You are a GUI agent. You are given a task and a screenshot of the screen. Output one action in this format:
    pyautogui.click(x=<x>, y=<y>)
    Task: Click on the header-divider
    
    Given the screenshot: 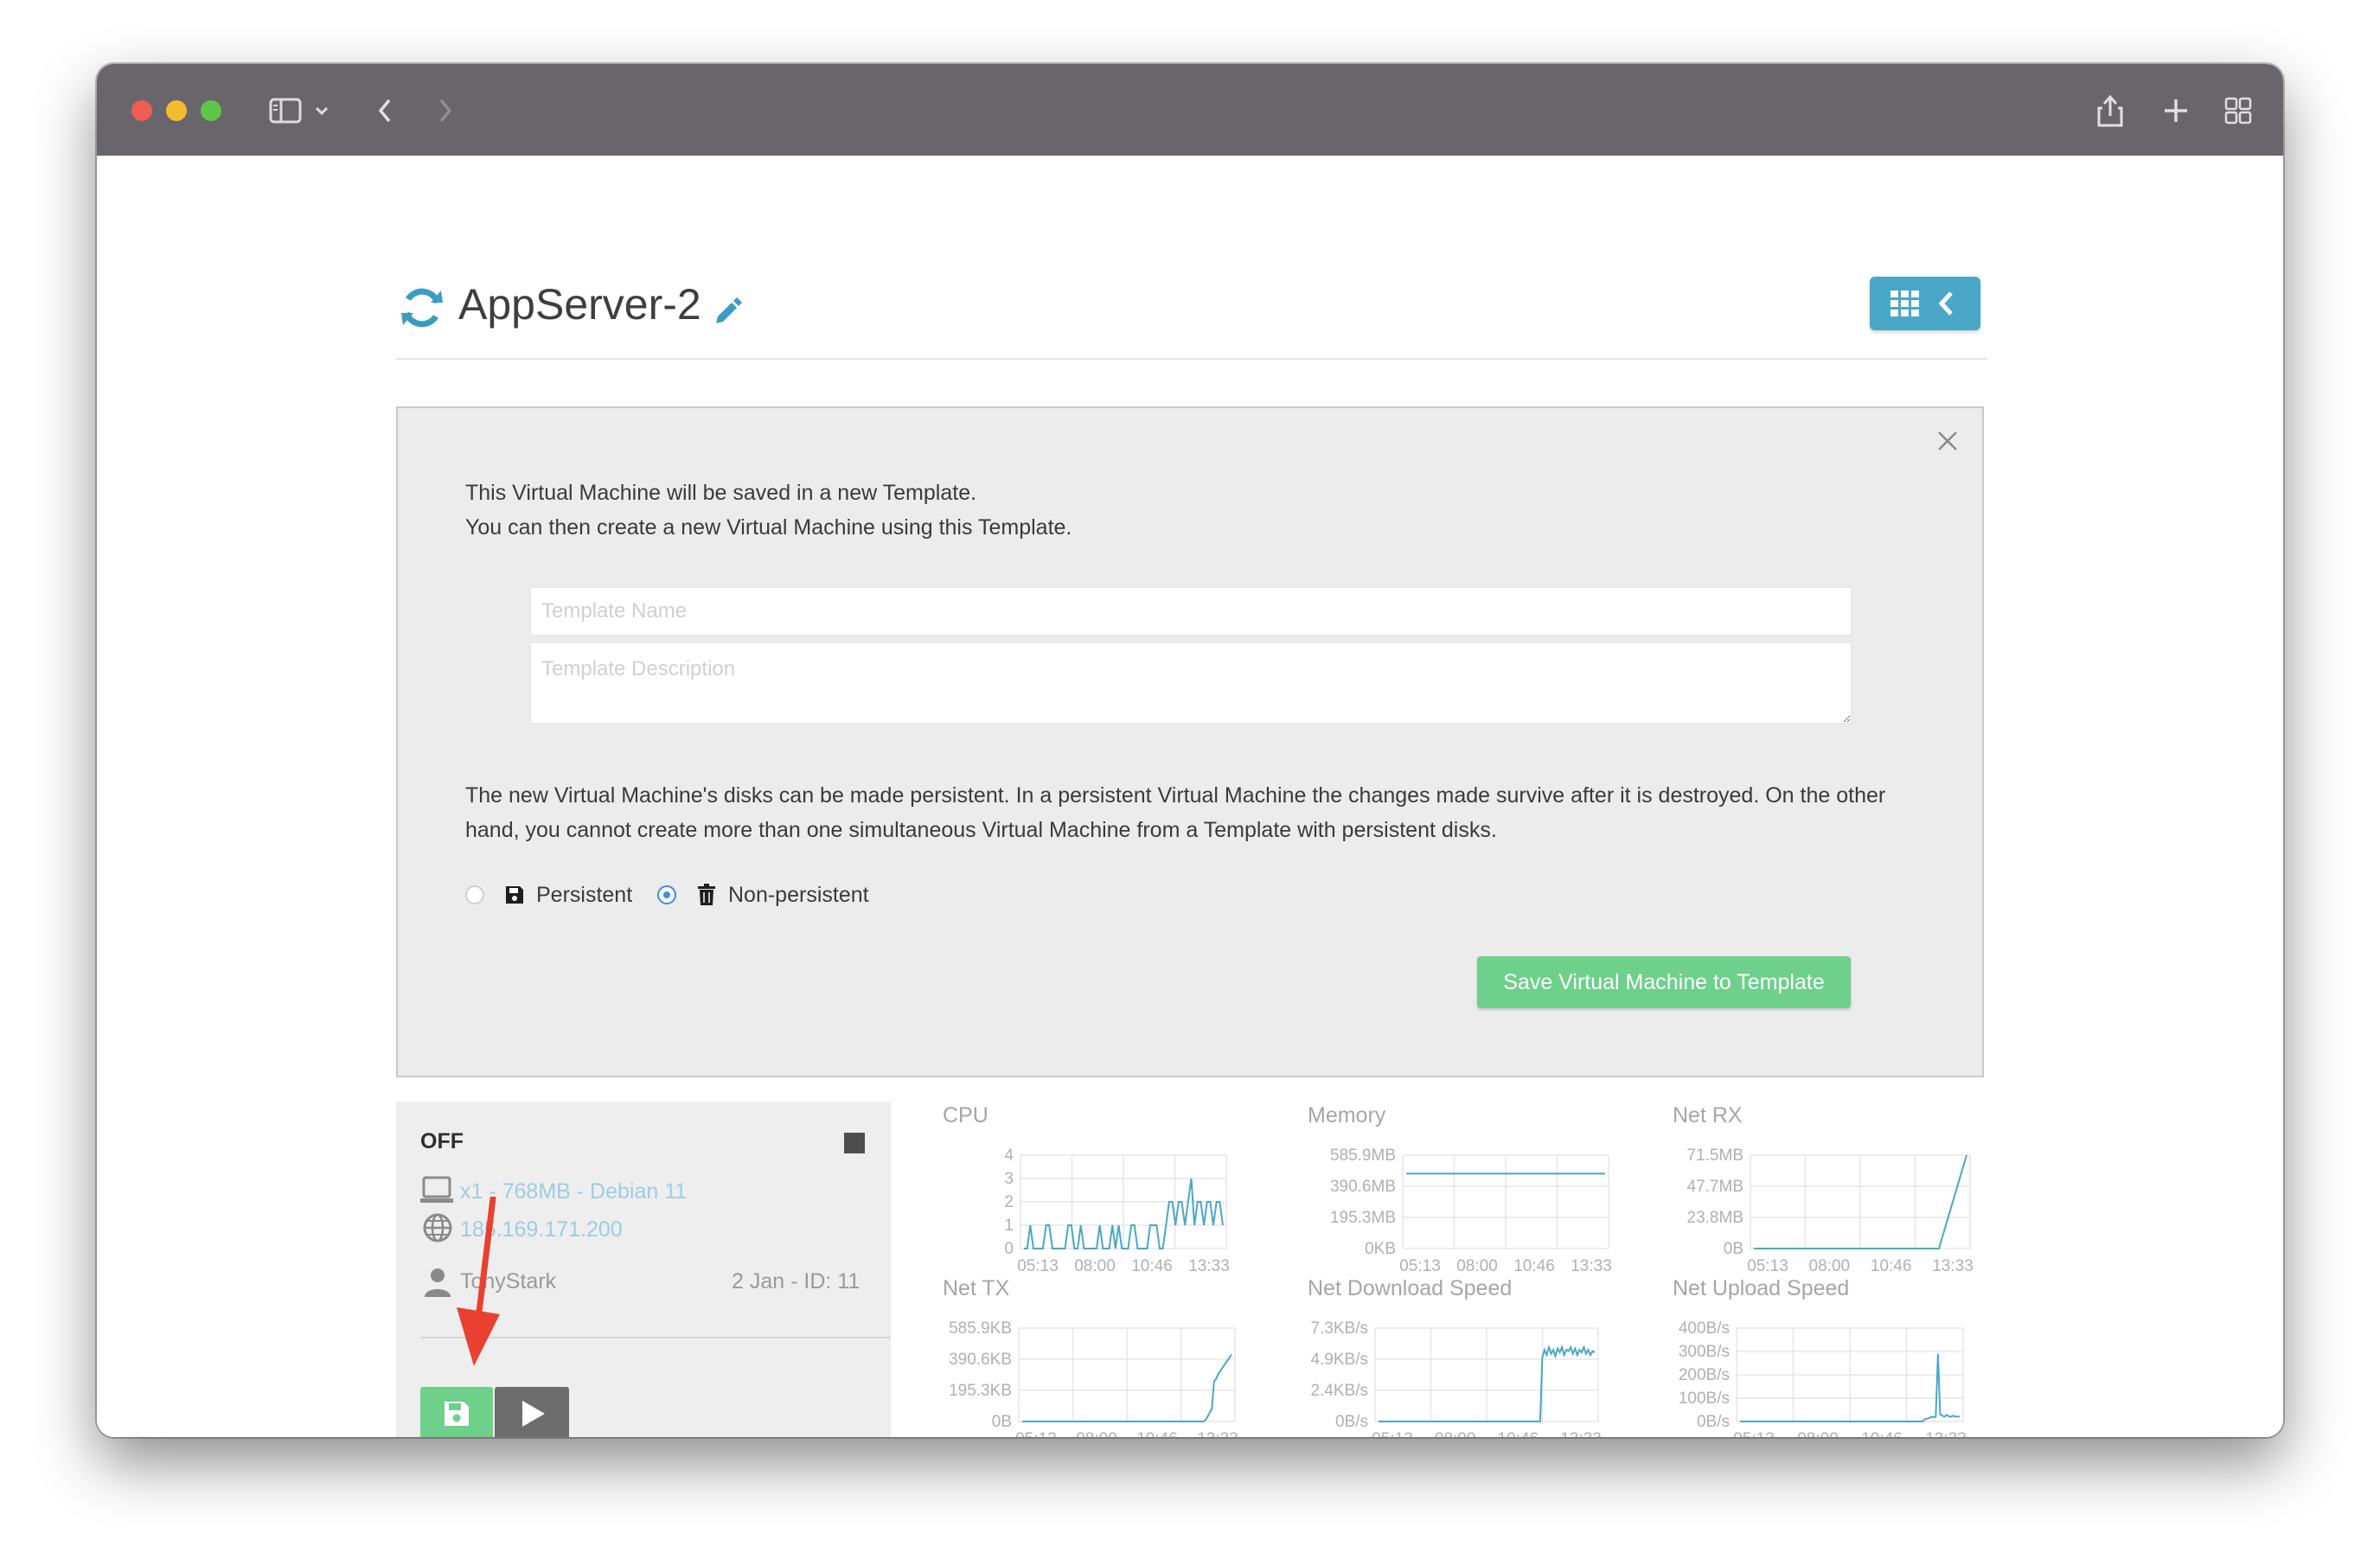 What is the action you would take?
    pyautogui.click(x=1191, y=359)
    